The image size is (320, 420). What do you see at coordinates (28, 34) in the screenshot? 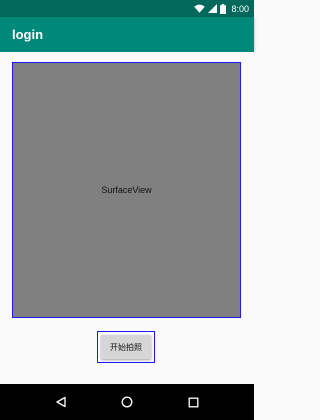
I see `app-title: login` at bounding box center [28, 34].